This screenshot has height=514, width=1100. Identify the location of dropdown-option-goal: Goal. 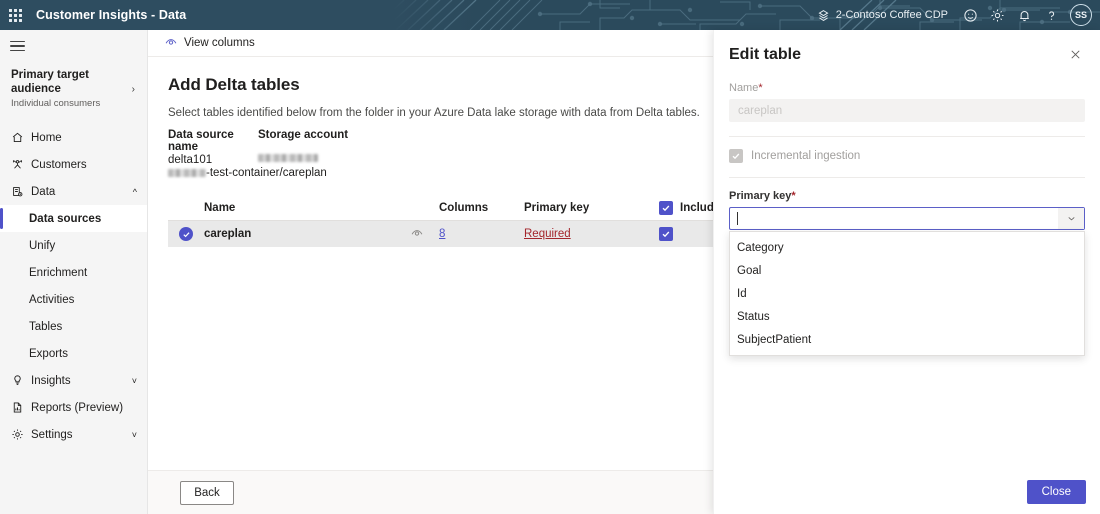
(907, 270).